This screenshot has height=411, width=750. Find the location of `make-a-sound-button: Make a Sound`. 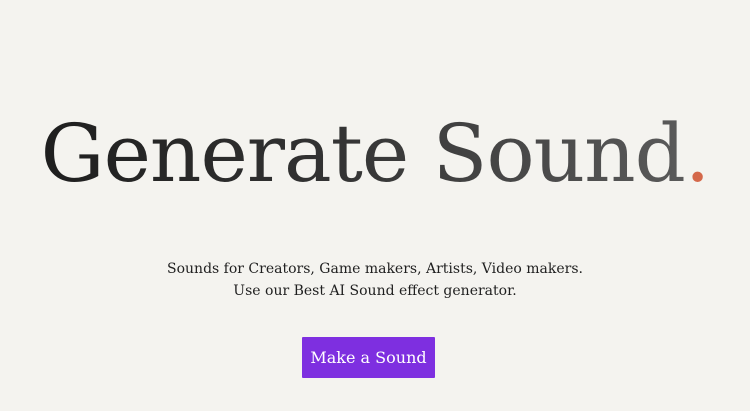

make-a-sound-button: Make a Sound is located at coordinates (368, 357).